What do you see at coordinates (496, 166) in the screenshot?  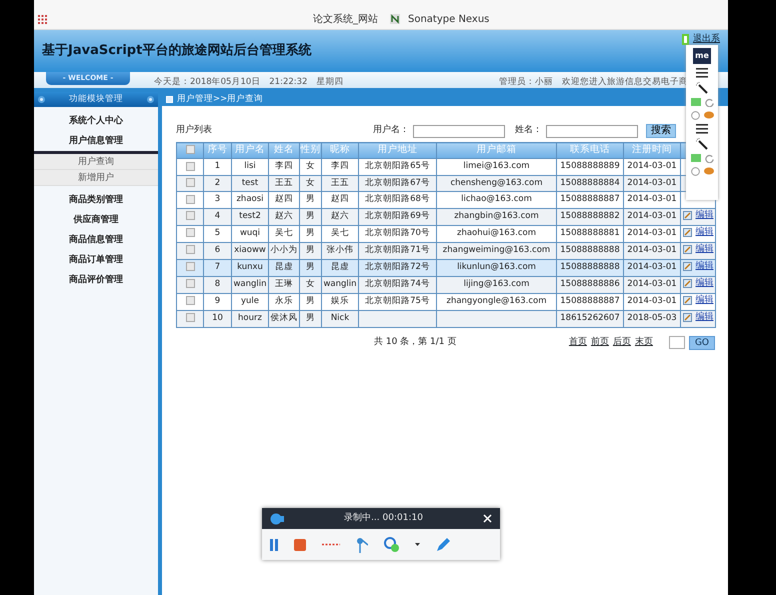 I see `table-cell: limei@163.com` at bounding box center [496, 166].